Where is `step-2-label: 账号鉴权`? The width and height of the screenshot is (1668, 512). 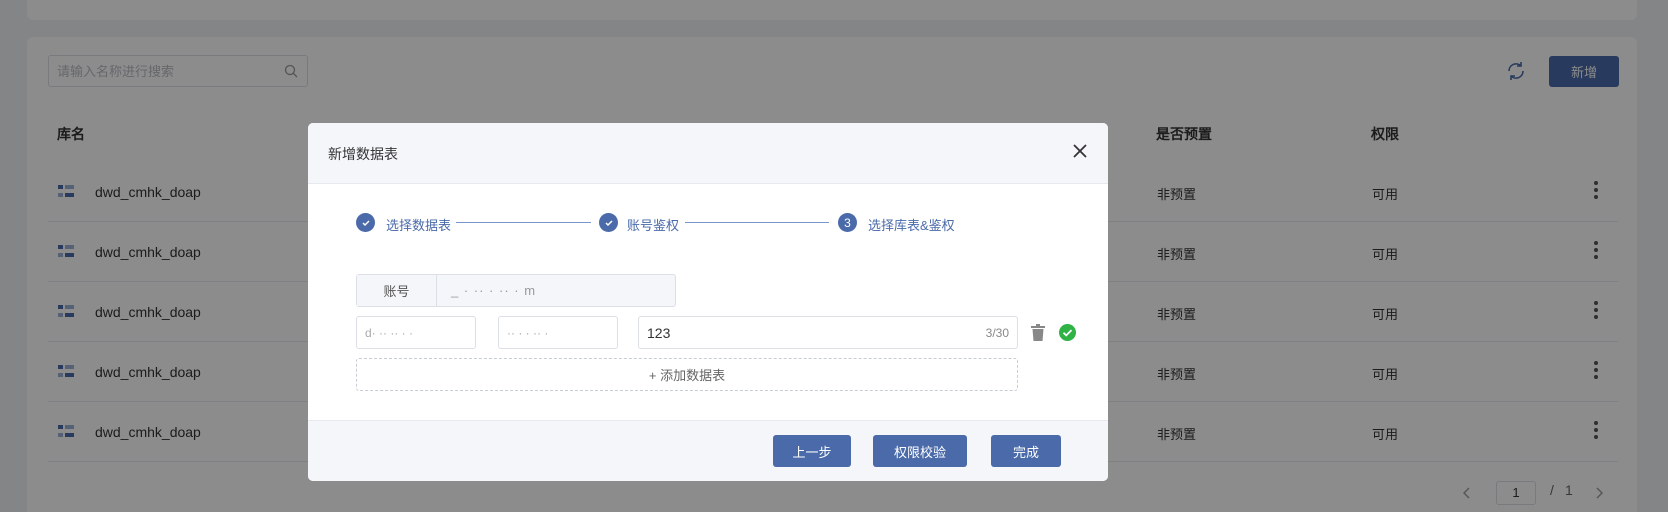
step-2-label: 账号鉴权 is located at coordinates (653, 225).